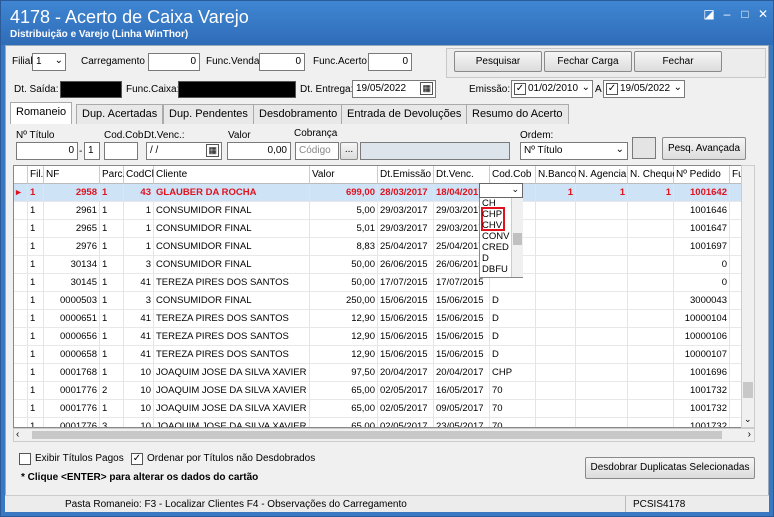  Describe the element at coordinates (298, 114) in the screenshot. I see `tab-desdobramento: Desdobramento` at that location.